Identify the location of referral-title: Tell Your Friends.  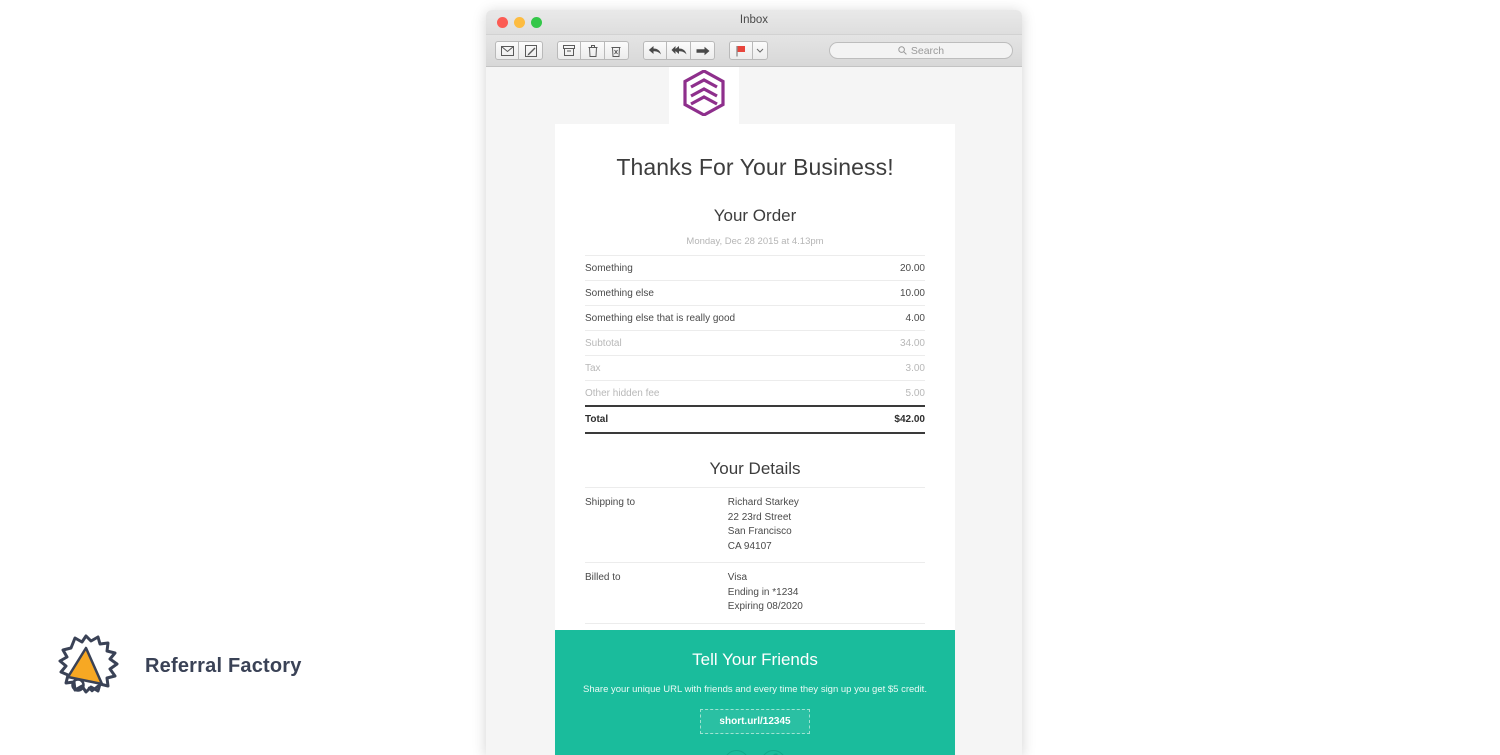
(755, 659).